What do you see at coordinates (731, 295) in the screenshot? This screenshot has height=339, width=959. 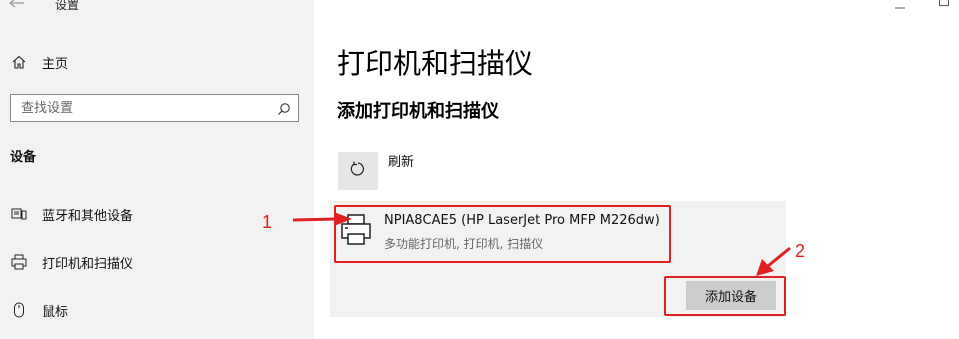 I see `add-device-button: 添加设备` at bounding box center [731, 295].